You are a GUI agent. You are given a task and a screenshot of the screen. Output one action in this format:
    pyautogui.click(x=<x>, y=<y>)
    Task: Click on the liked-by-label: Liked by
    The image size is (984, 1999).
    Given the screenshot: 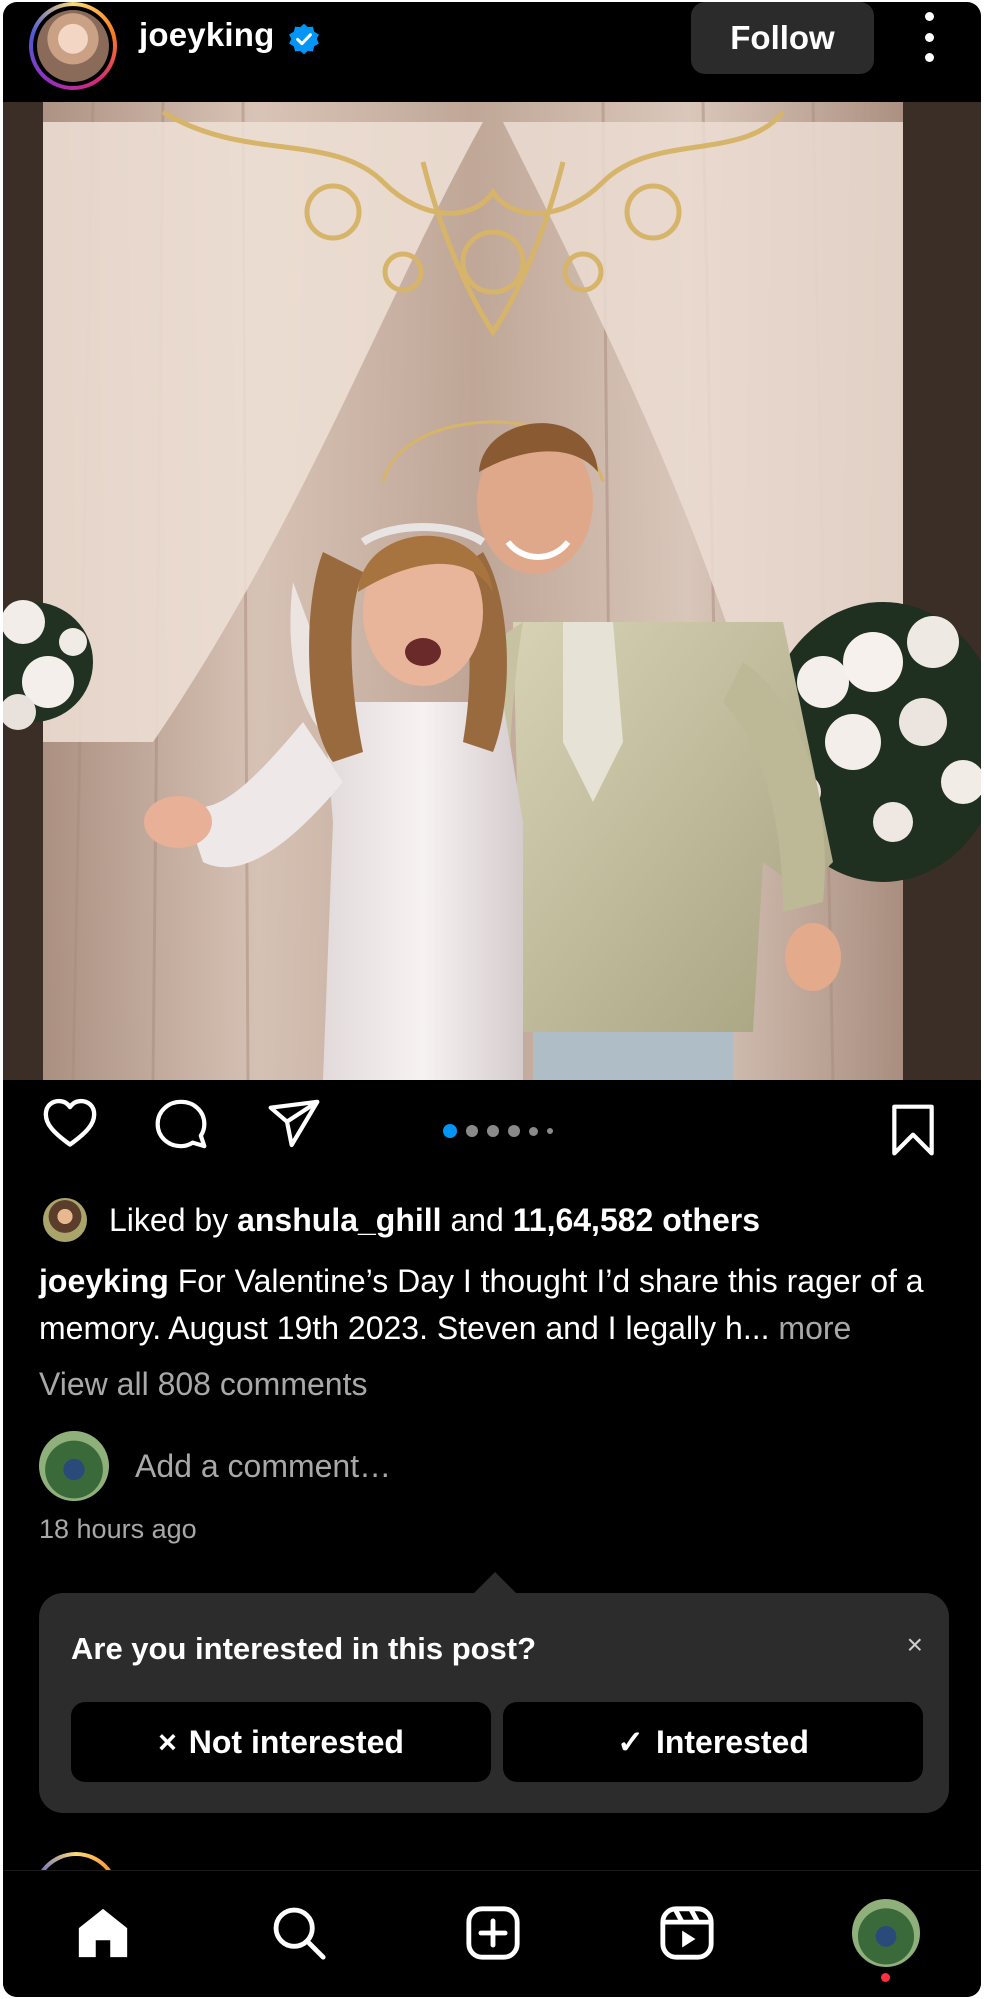 What is the action you would take?
    pyautogui.click(x=169, y=1219)
    